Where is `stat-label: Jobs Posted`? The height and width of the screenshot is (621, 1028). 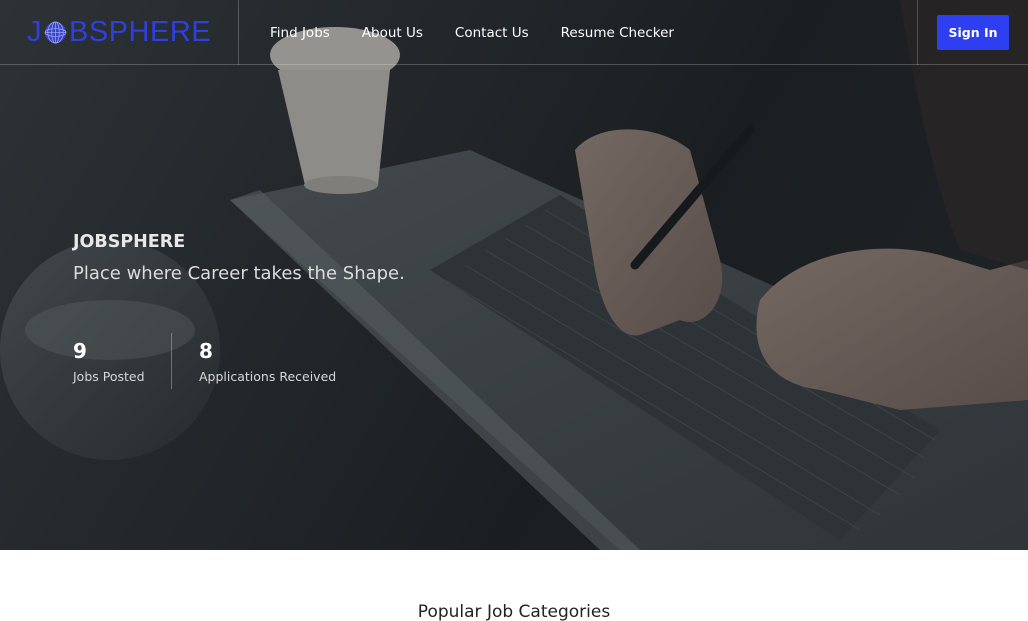 stat-label: Jobs Posted is located at coordinates (109, 376).